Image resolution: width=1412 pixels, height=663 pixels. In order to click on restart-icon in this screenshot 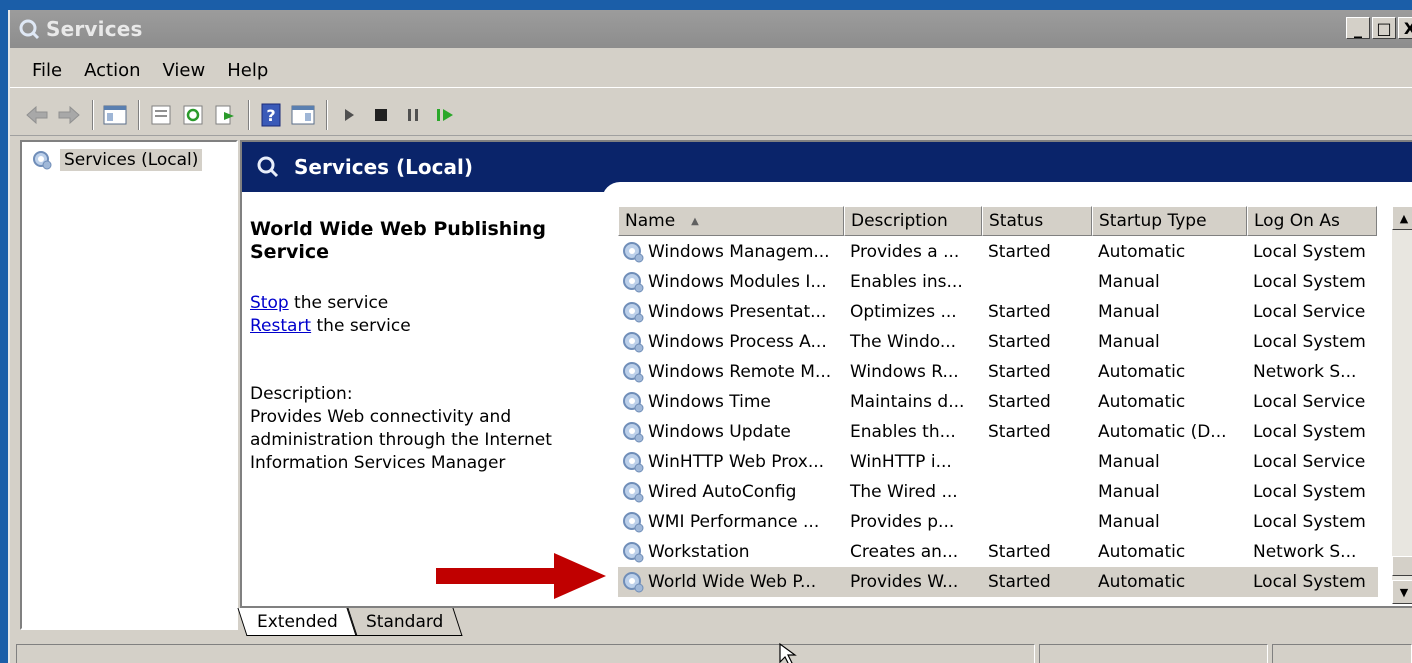, I will do `click(445, 114)`.